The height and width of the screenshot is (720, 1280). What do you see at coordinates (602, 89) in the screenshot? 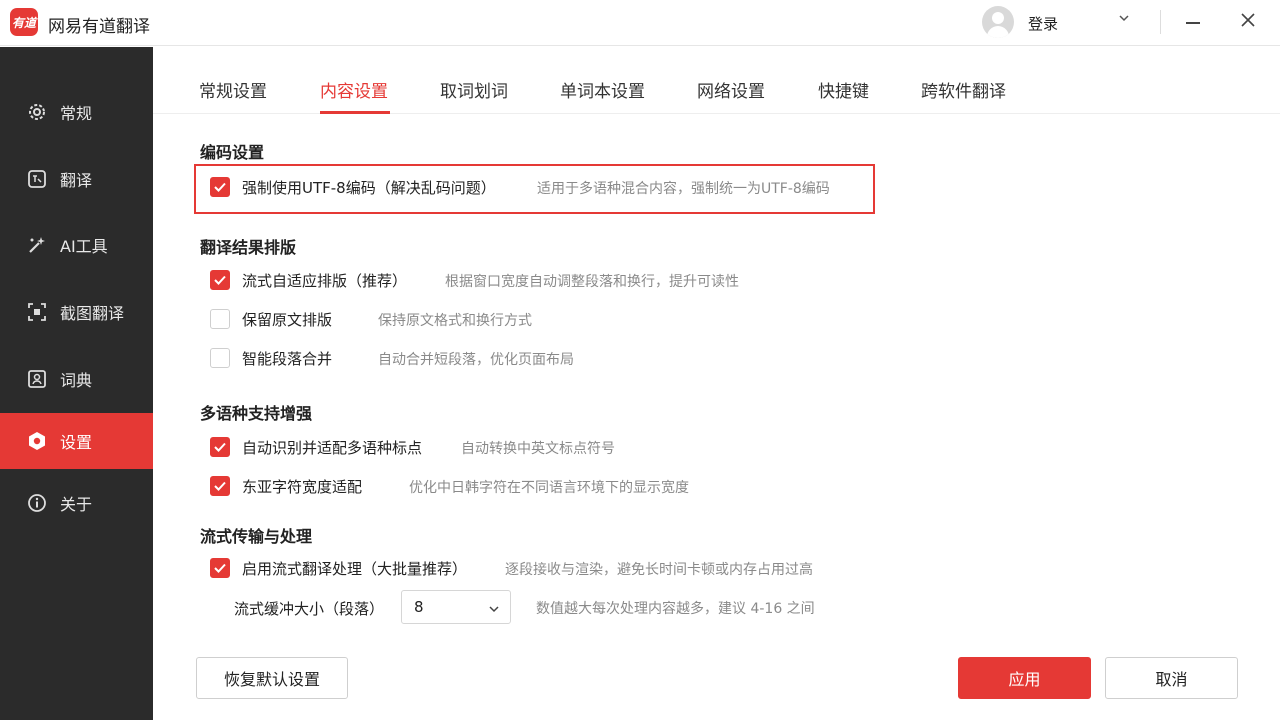
I see `tab-wordbook: 单词本设置` at bounding box center [602, 89].